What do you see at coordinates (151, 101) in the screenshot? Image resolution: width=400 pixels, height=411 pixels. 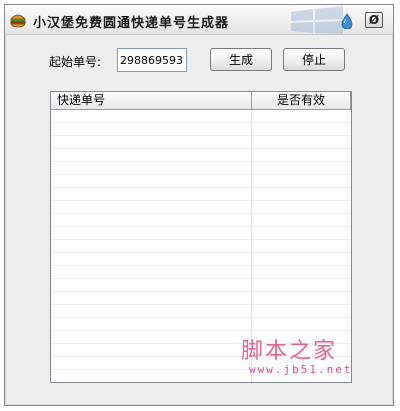 I see `column-header-tracking-number: 快递单号` at bounding box center [151, 101].